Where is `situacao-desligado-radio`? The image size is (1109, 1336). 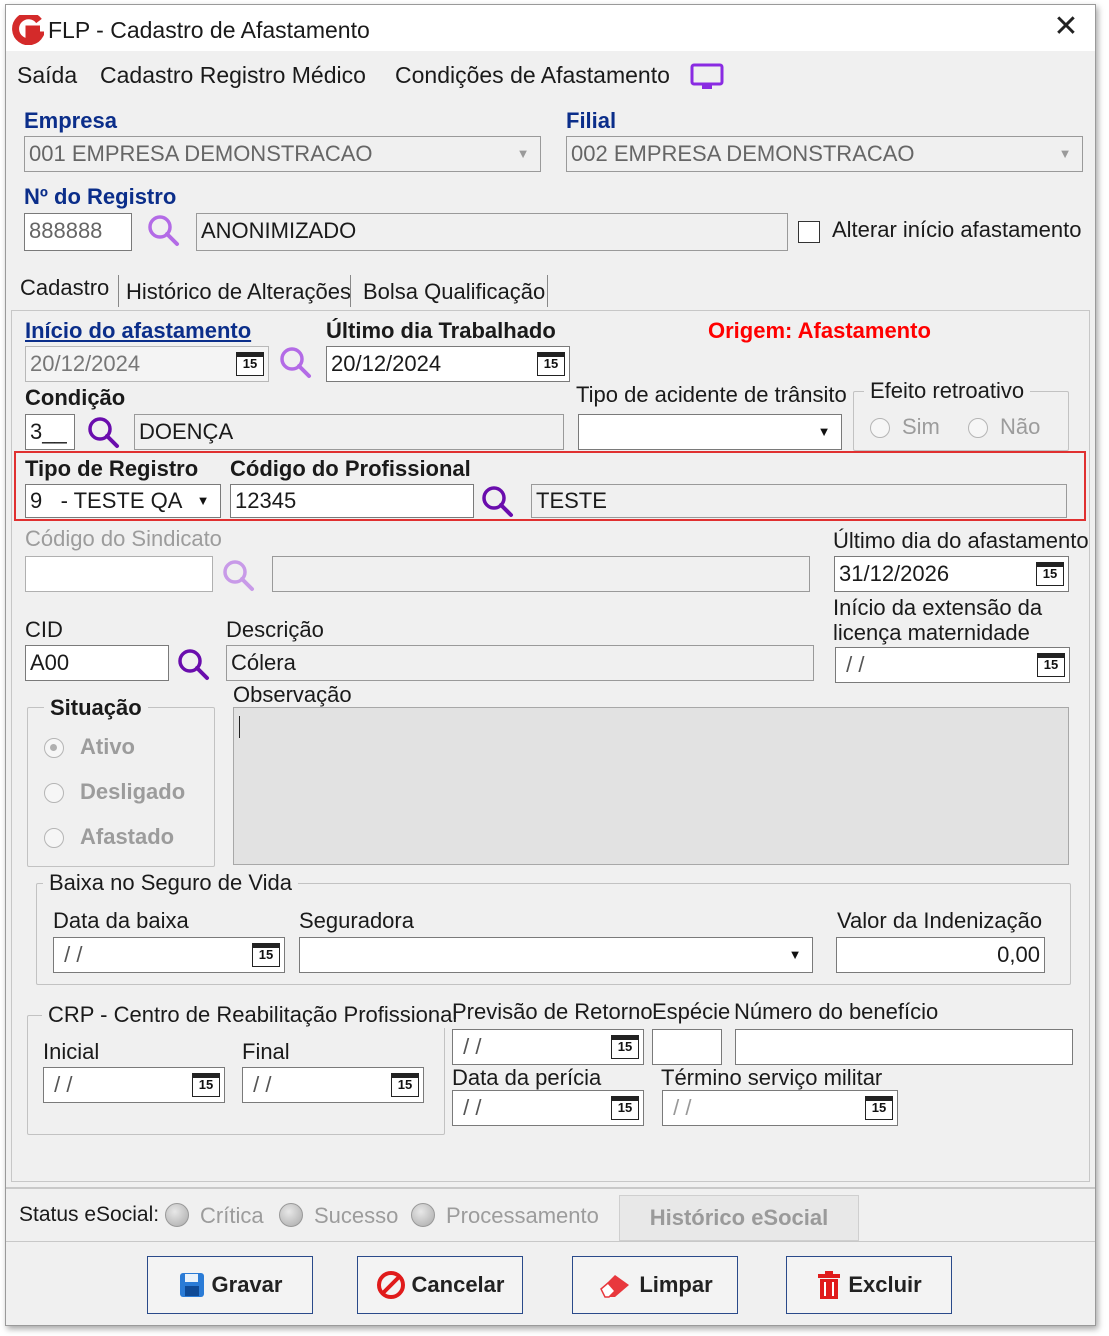
situacao-desligado-radio is located at coordinates (54, 793).